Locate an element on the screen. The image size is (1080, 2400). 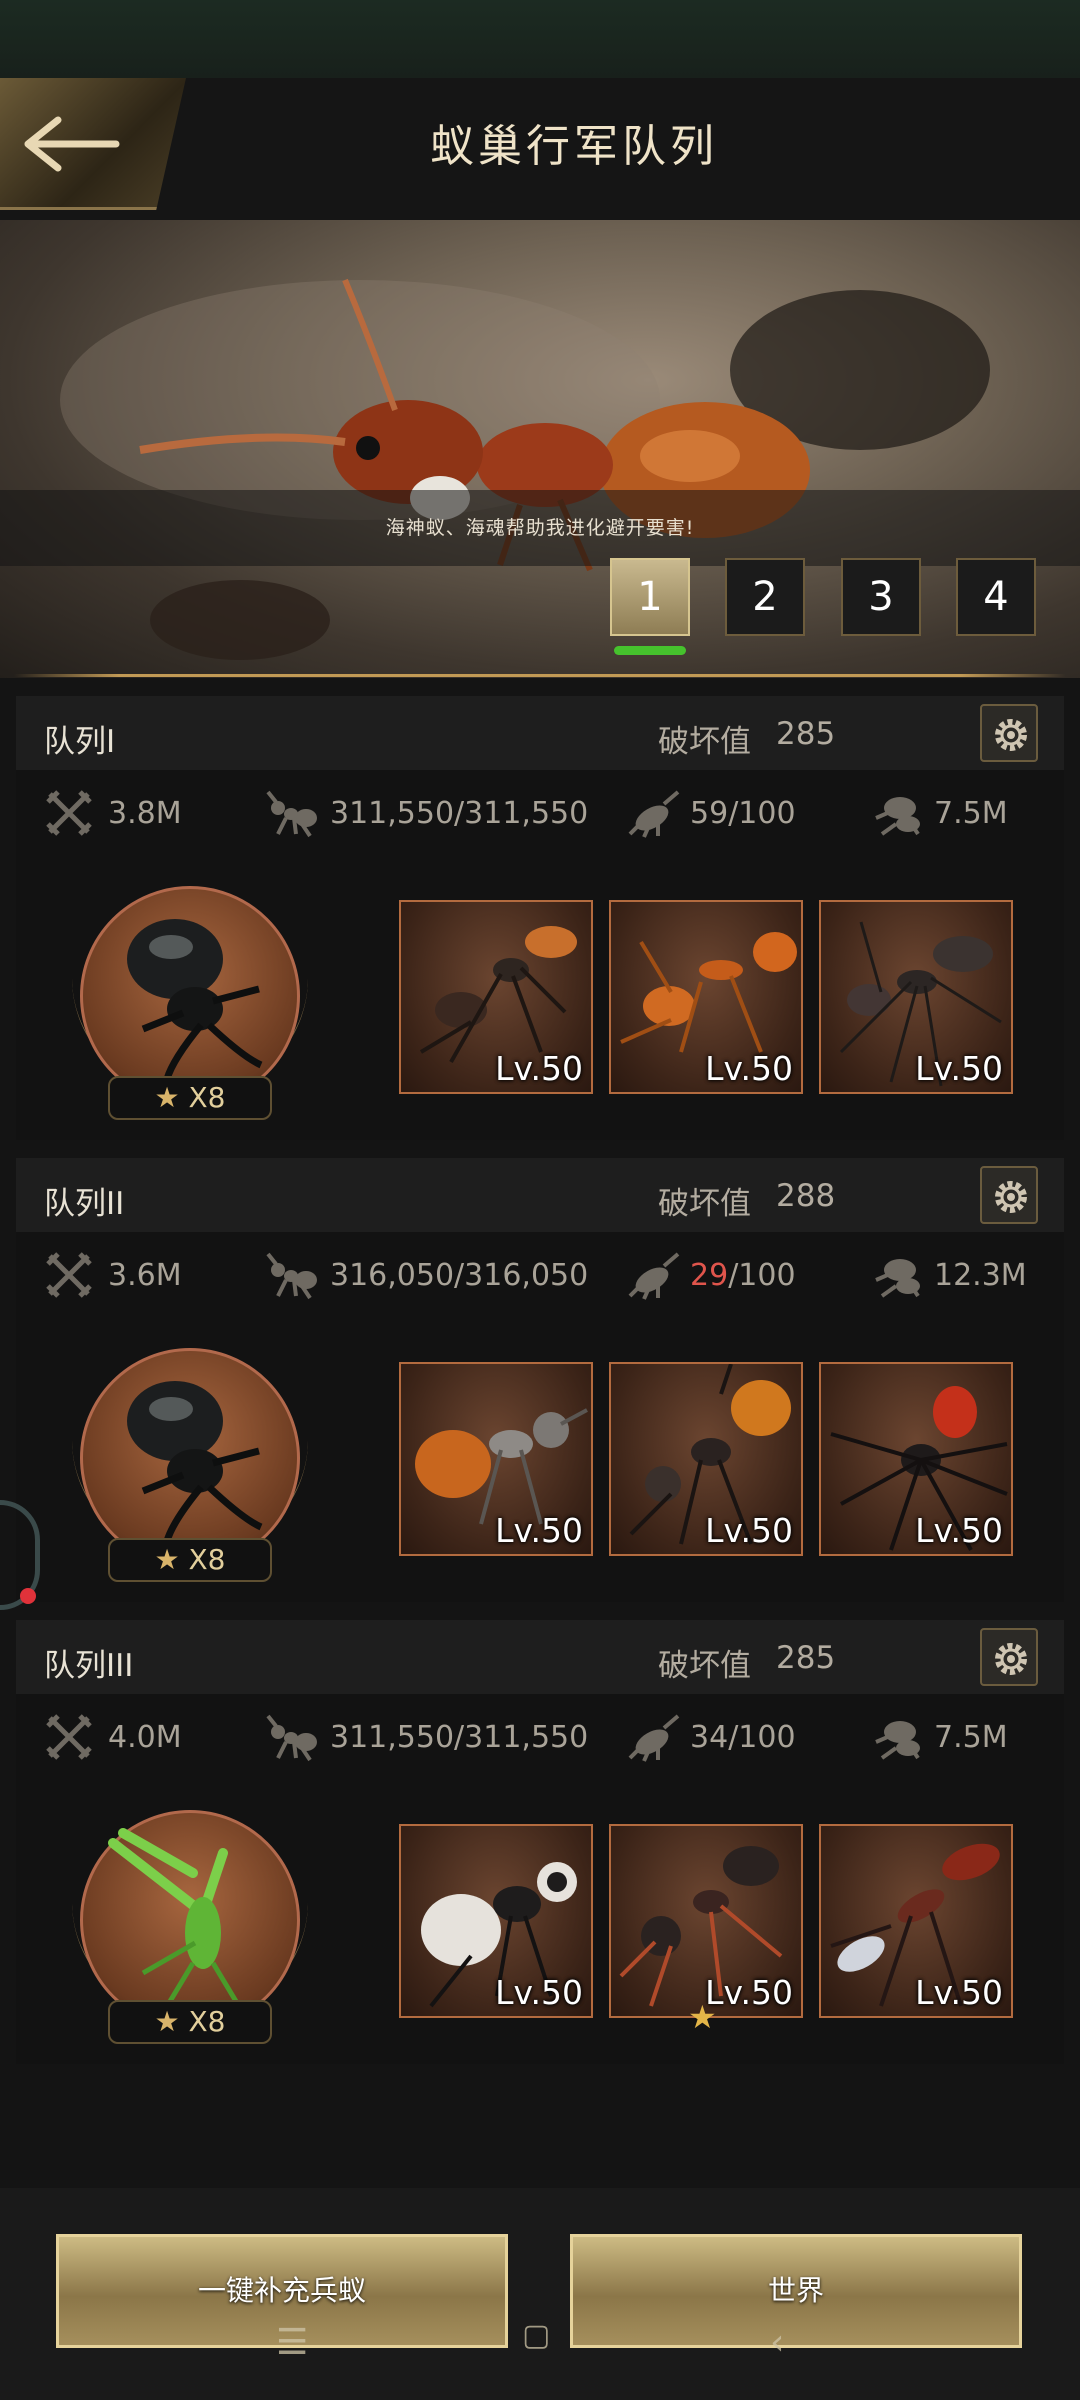
capacity-value: 34/100 is located at coordinates (743, 1737).